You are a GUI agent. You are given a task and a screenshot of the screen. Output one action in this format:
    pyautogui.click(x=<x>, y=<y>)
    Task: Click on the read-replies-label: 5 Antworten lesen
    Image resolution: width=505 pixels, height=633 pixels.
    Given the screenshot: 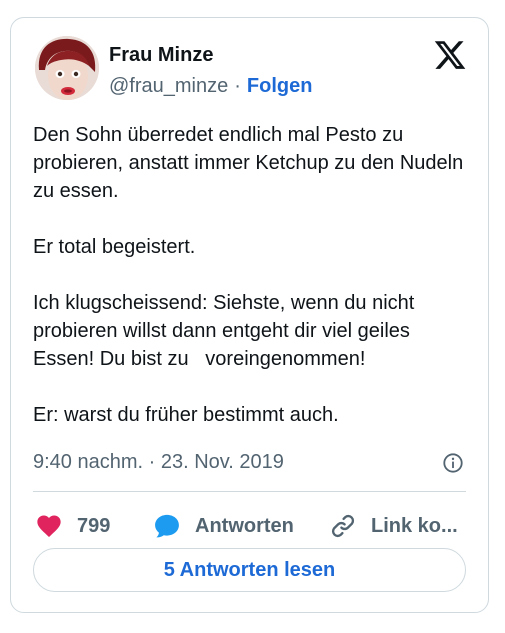 What is the action you would take?
    pyautogui.click(x=249, y=569)
    